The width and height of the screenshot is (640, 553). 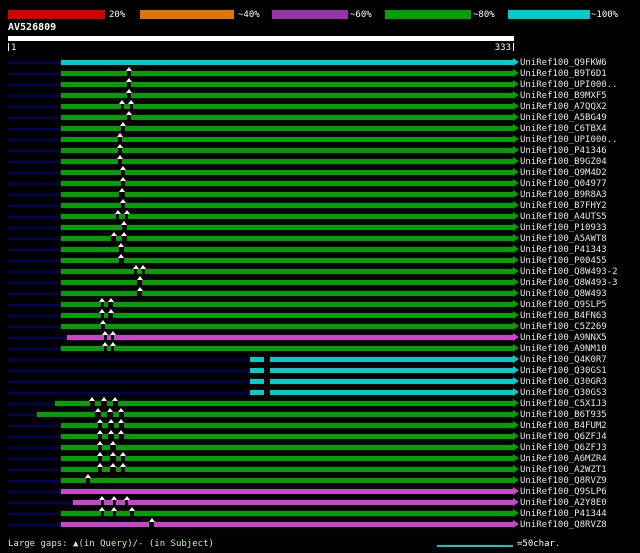 I want to click on hit-label: UniRef100_C5Z269, so click(x=563, y=327).